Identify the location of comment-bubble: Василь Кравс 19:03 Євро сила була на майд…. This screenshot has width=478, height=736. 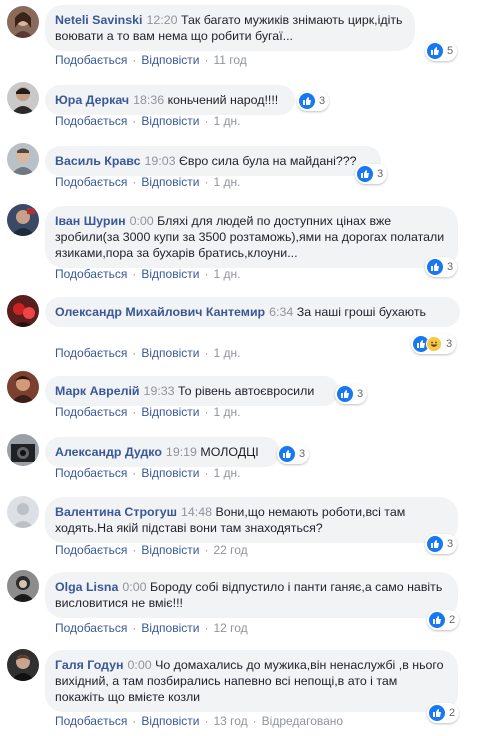
(213, 161).